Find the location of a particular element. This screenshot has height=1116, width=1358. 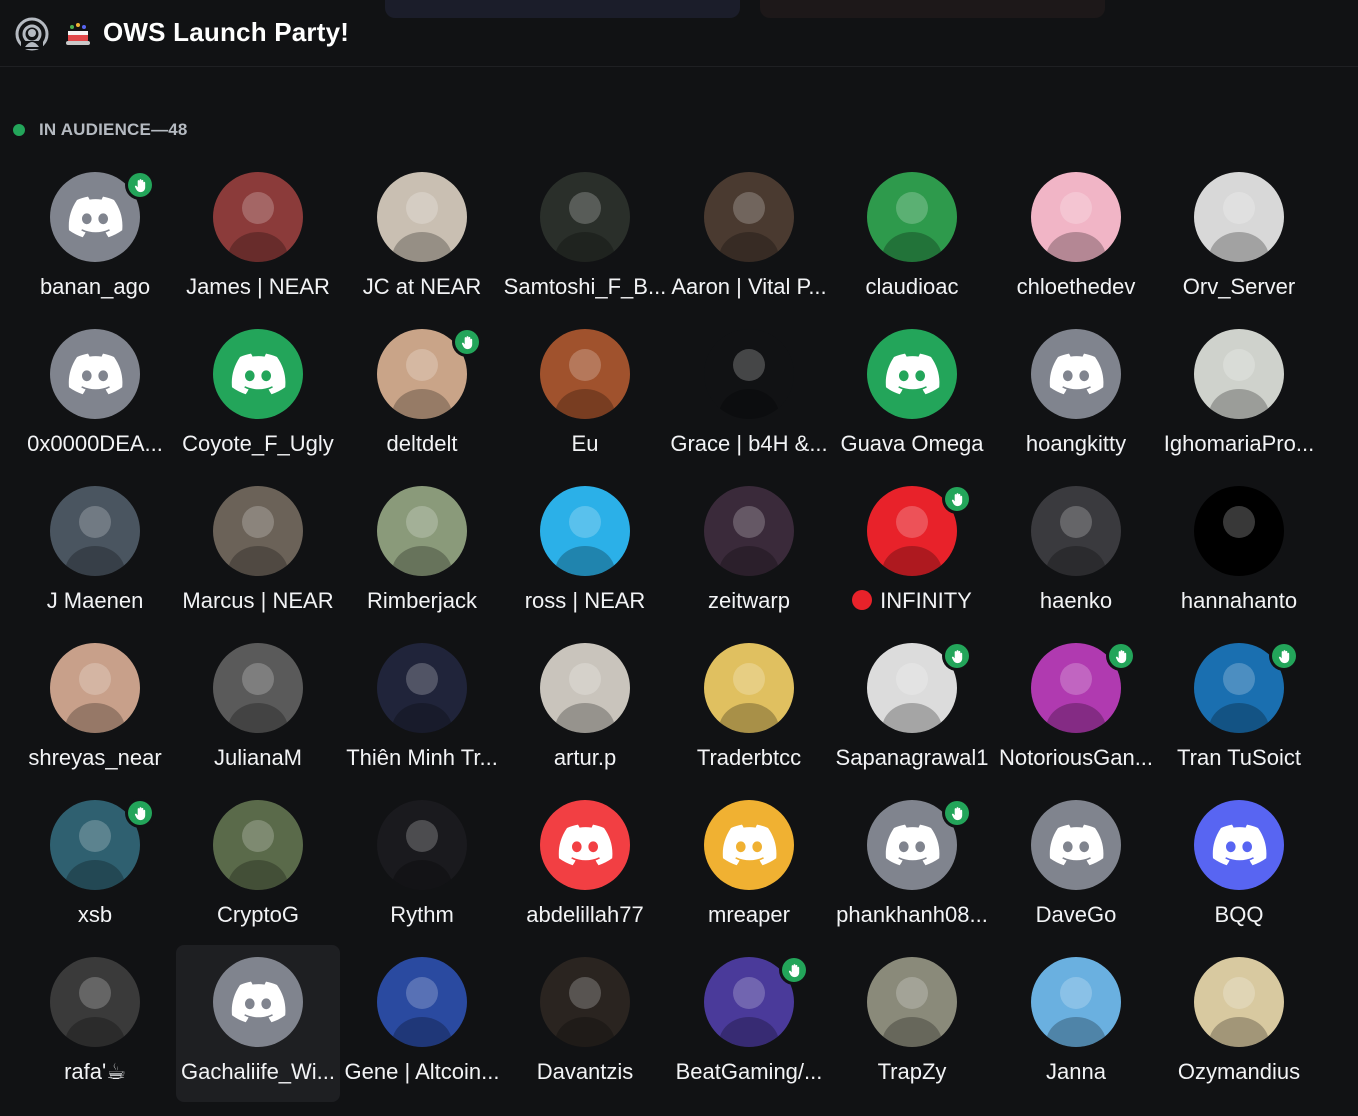

audience-member: CryptoG is located at coordinates (258, 866).